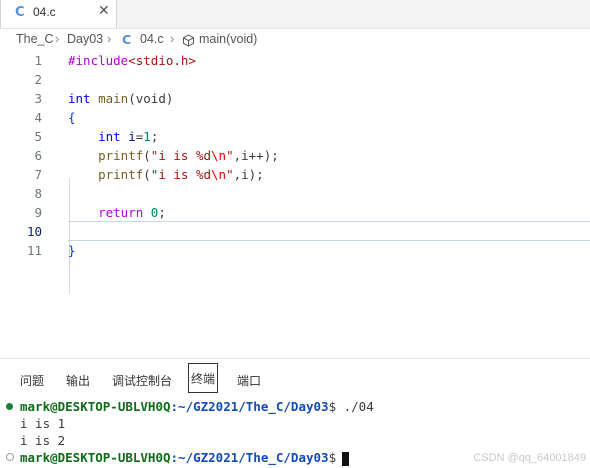 This screenshot has width=590, height=468. Describe the element at coordinates (529, 458) in the screenshot. I see `watermark: CSDN @qq_64001849` at that location.